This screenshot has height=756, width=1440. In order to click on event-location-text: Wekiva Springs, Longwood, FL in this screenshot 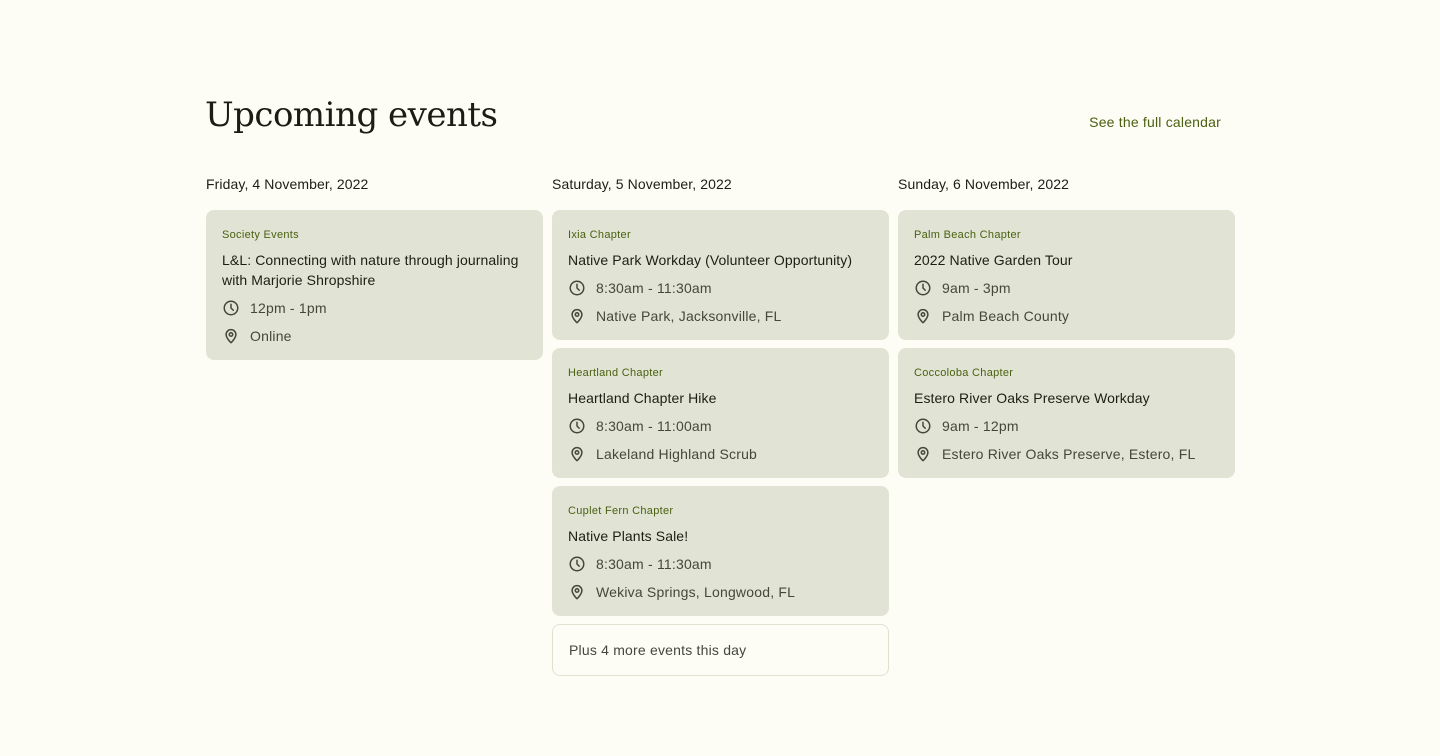, I will do `click(696, 592)`.